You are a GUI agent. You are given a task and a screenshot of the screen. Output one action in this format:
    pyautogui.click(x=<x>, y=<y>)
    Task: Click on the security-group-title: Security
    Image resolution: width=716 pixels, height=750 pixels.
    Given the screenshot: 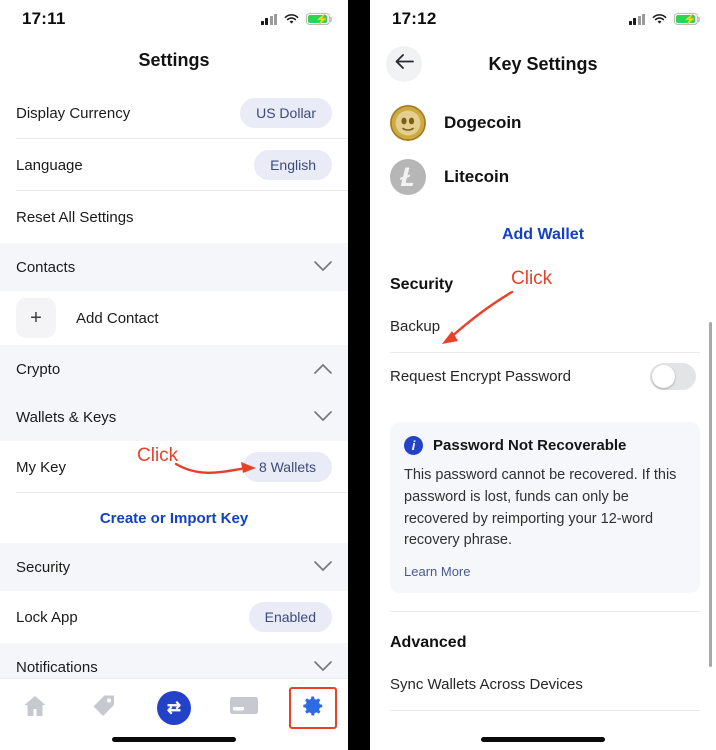 What is the action you would take?
    pyautogui.click(x=422, y=284)
    